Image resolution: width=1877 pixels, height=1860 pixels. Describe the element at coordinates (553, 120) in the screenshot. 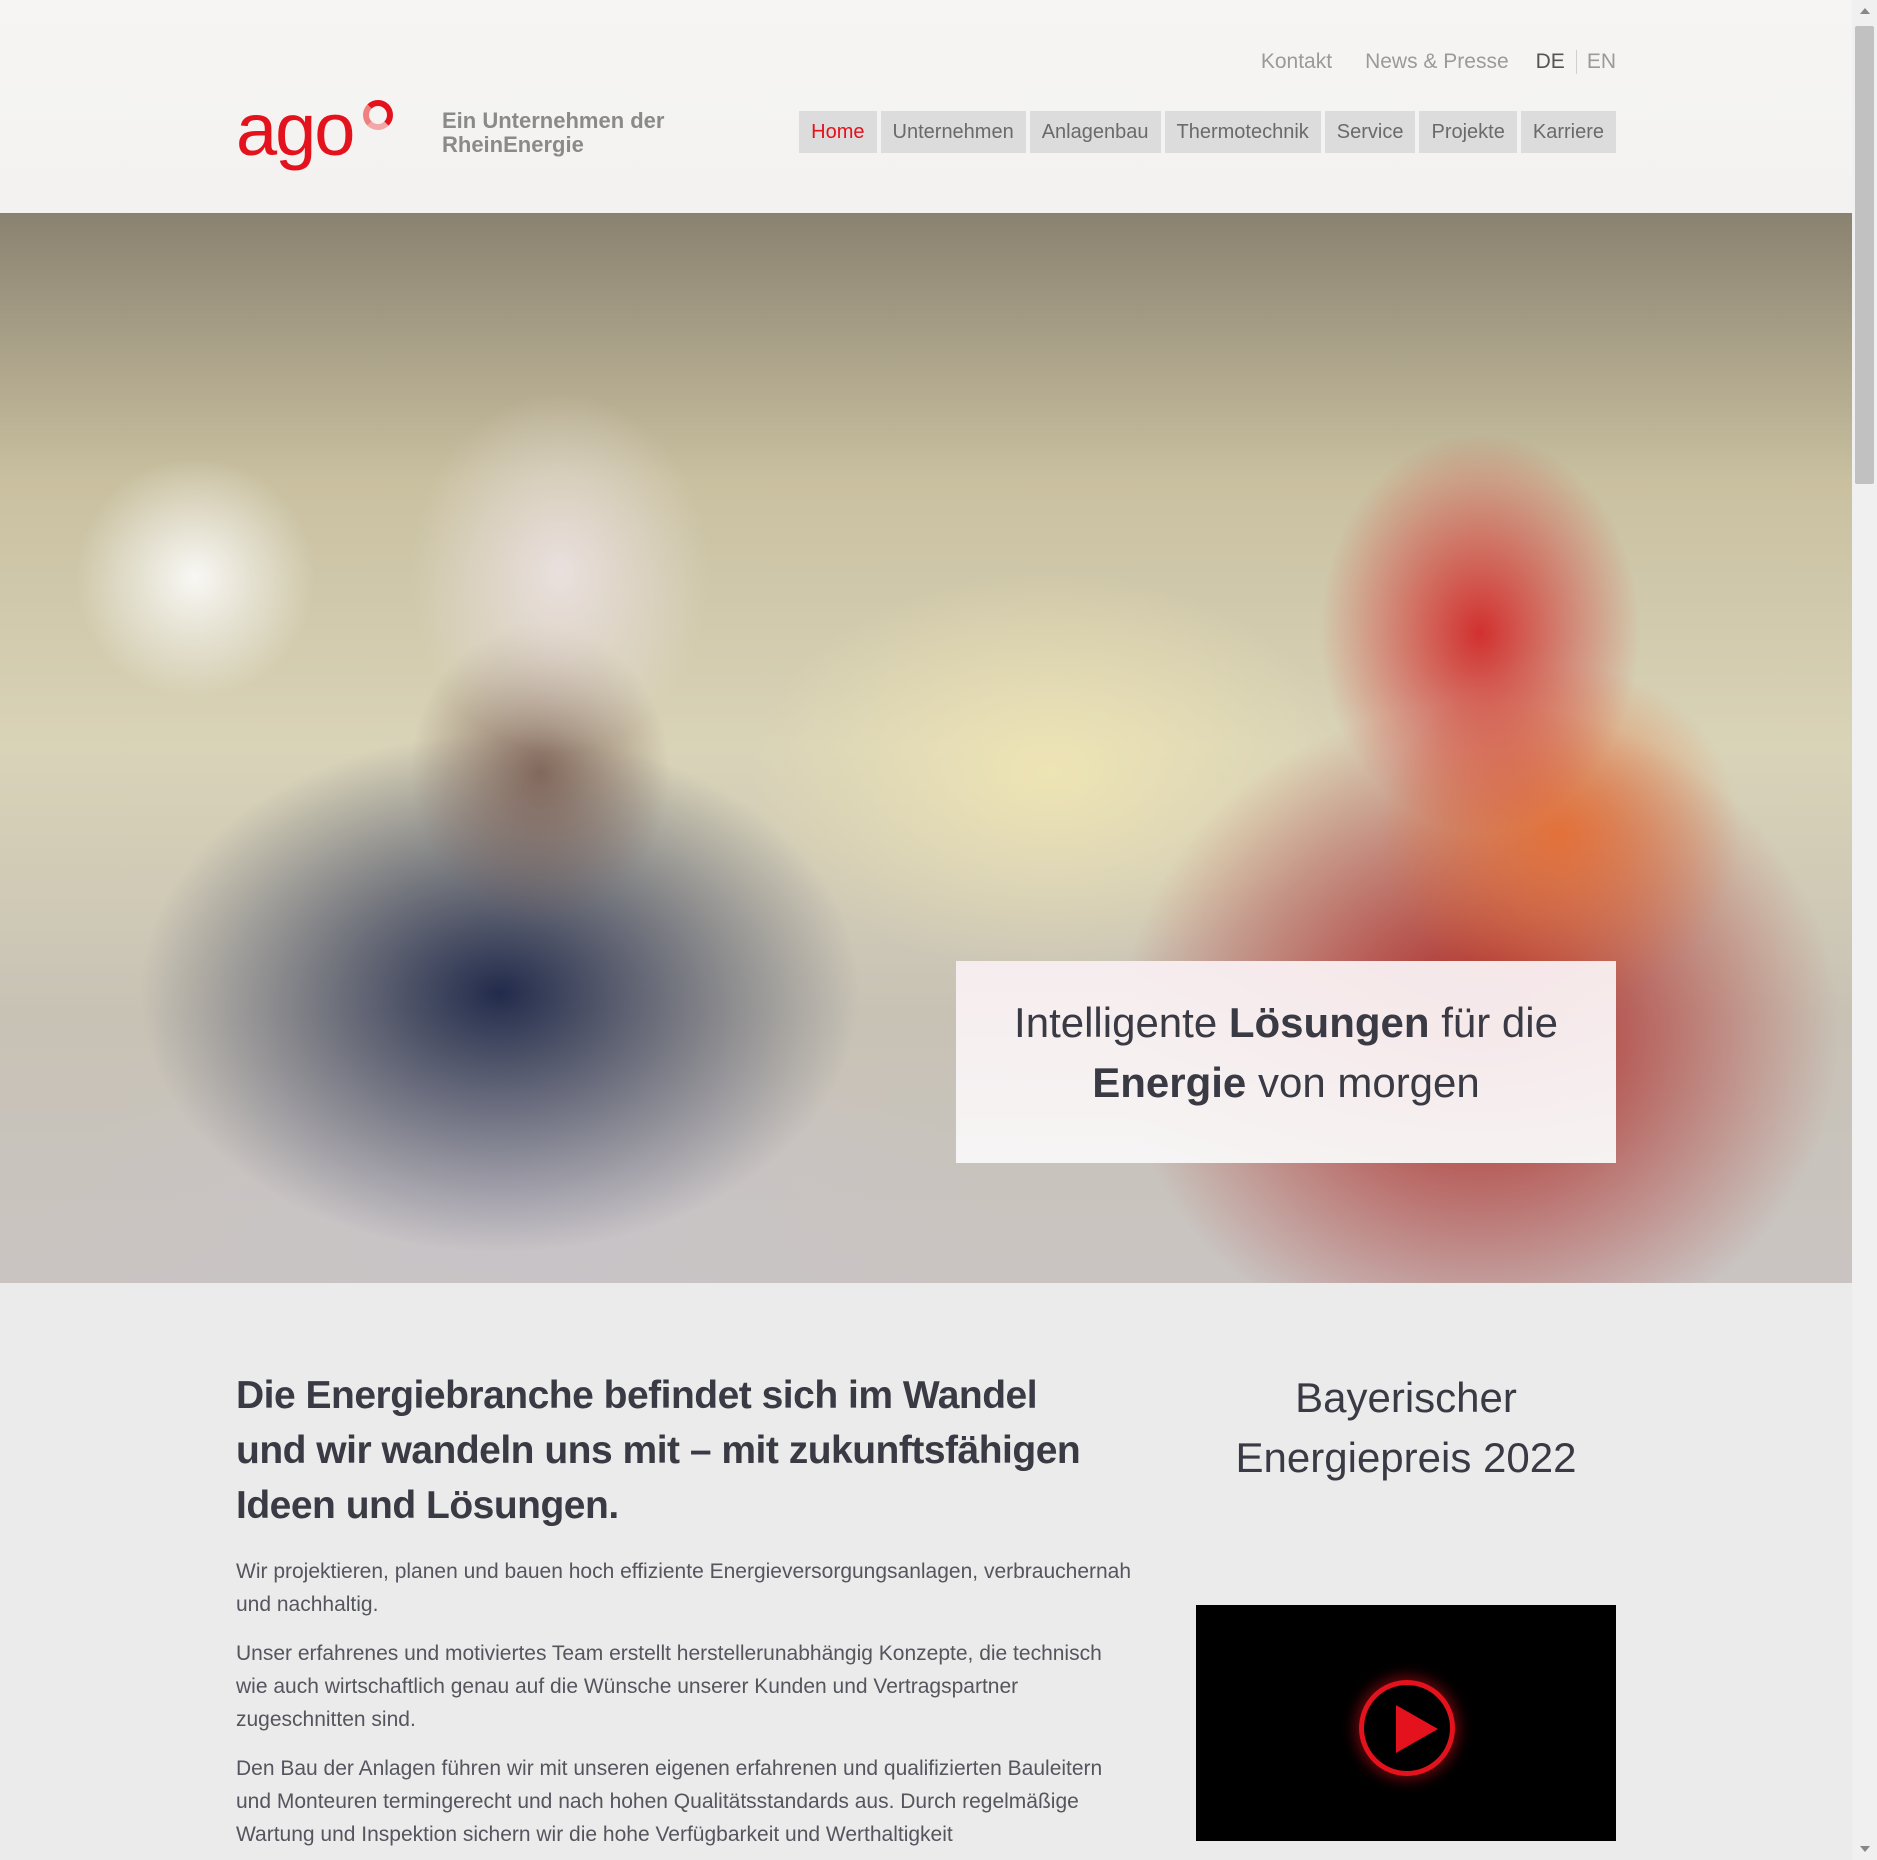

I see `tagline-line-1: Ein Unternehmen der` at that location.